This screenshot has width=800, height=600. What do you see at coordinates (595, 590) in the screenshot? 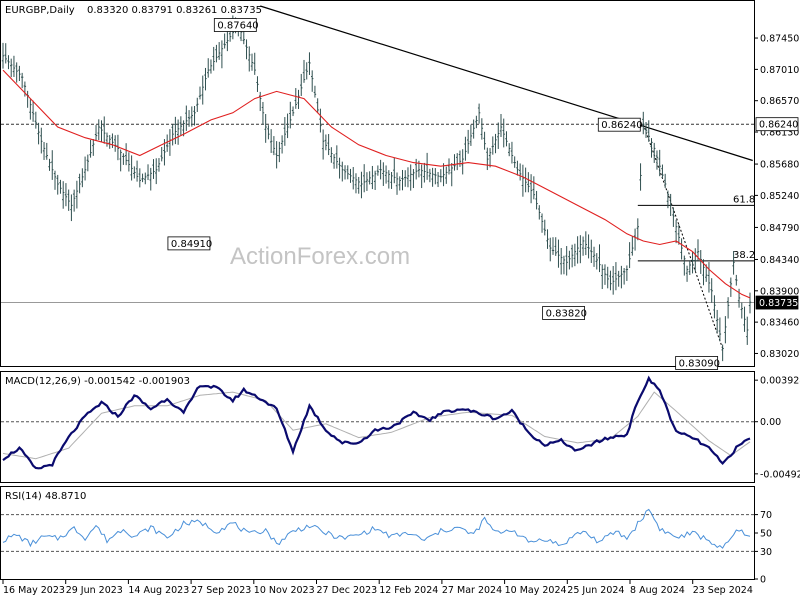
I see `date-axis-label: 25 Jun 2024` at bounding box center [595, 590].